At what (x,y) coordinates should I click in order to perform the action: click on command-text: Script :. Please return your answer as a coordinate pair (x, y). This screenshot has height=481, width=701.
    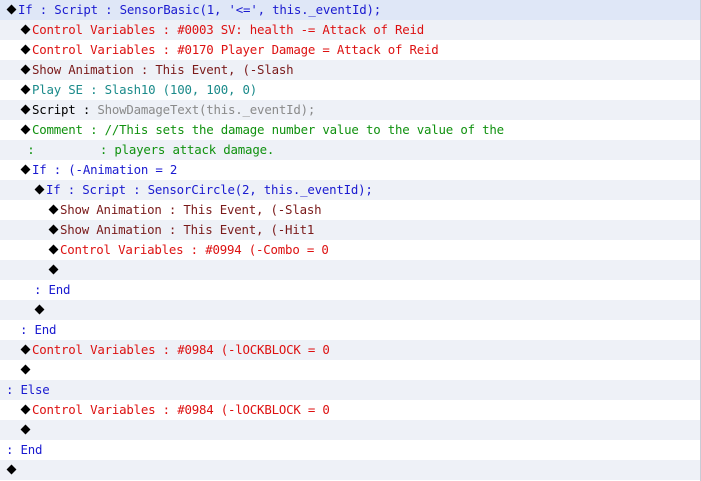
    Looking at the image, I should click on (65, 109).